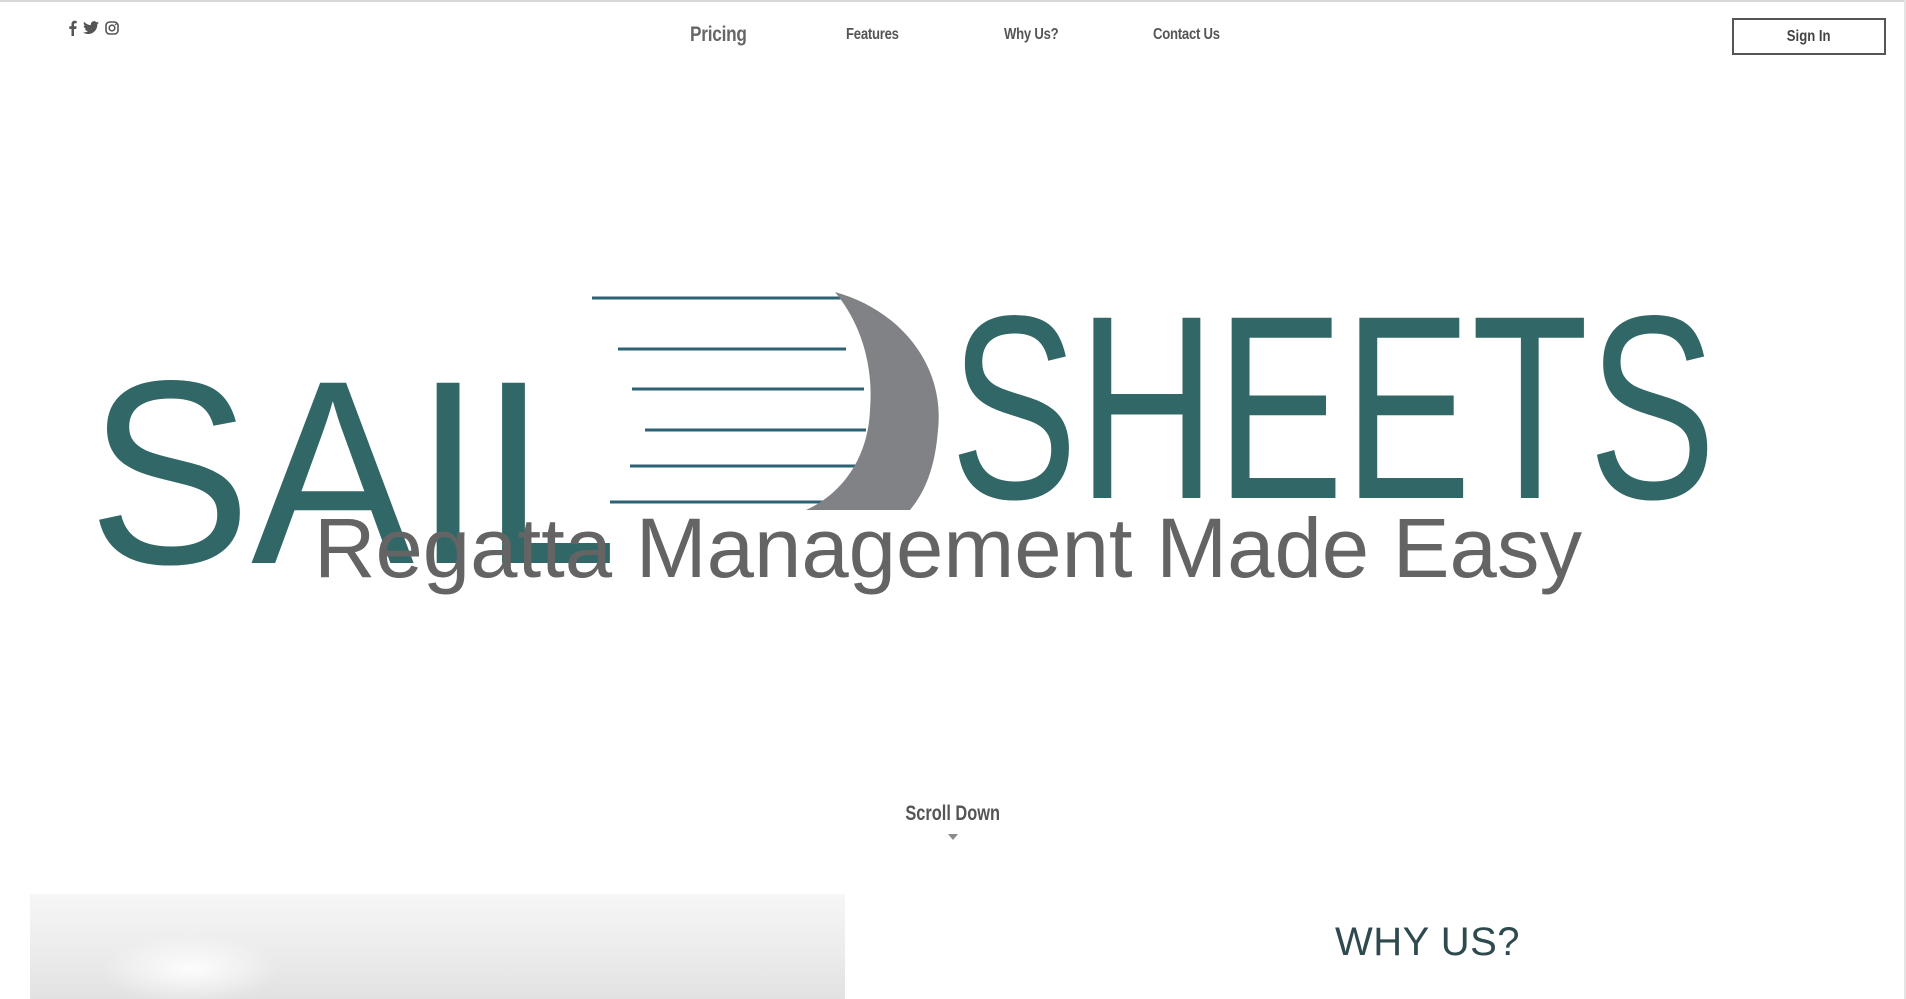 This screenshot has height=999, width=1906. Describe the element at coordinates (729, 400) in the screenshot. I see `sail-lines` at that location.